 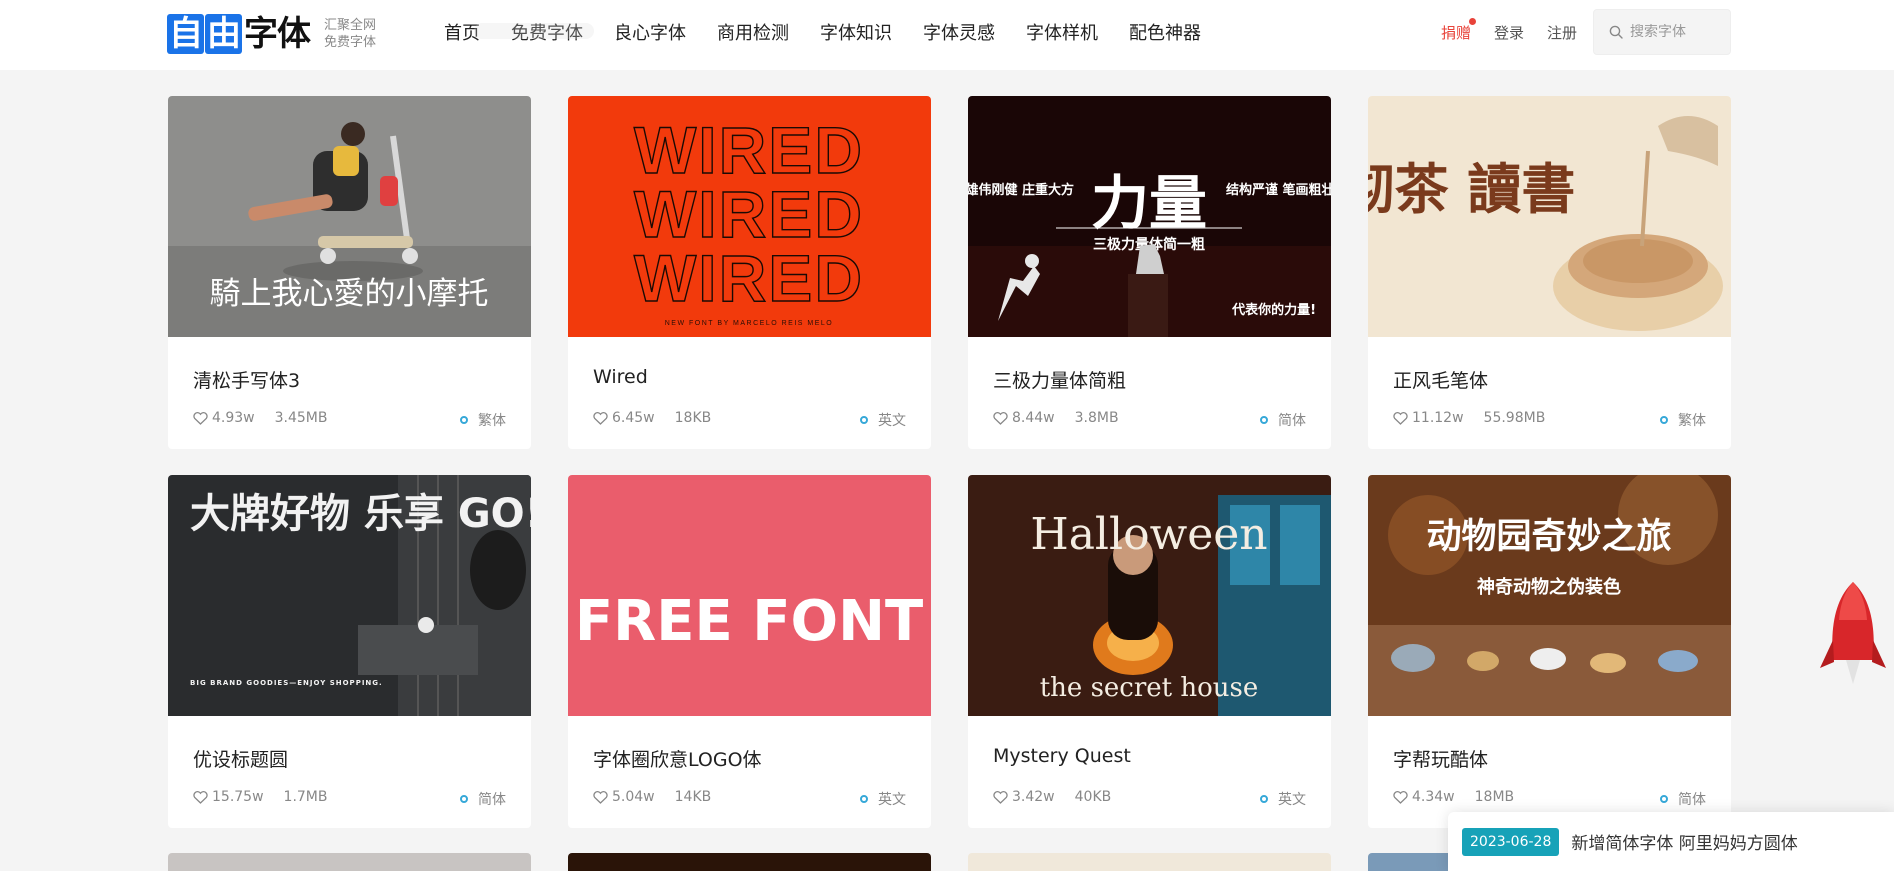 What do you see at coordinates (1052, 797) in the screenshot?
I see `font-meta: 3.42w 40KB` at bounding box center [1052, 797].